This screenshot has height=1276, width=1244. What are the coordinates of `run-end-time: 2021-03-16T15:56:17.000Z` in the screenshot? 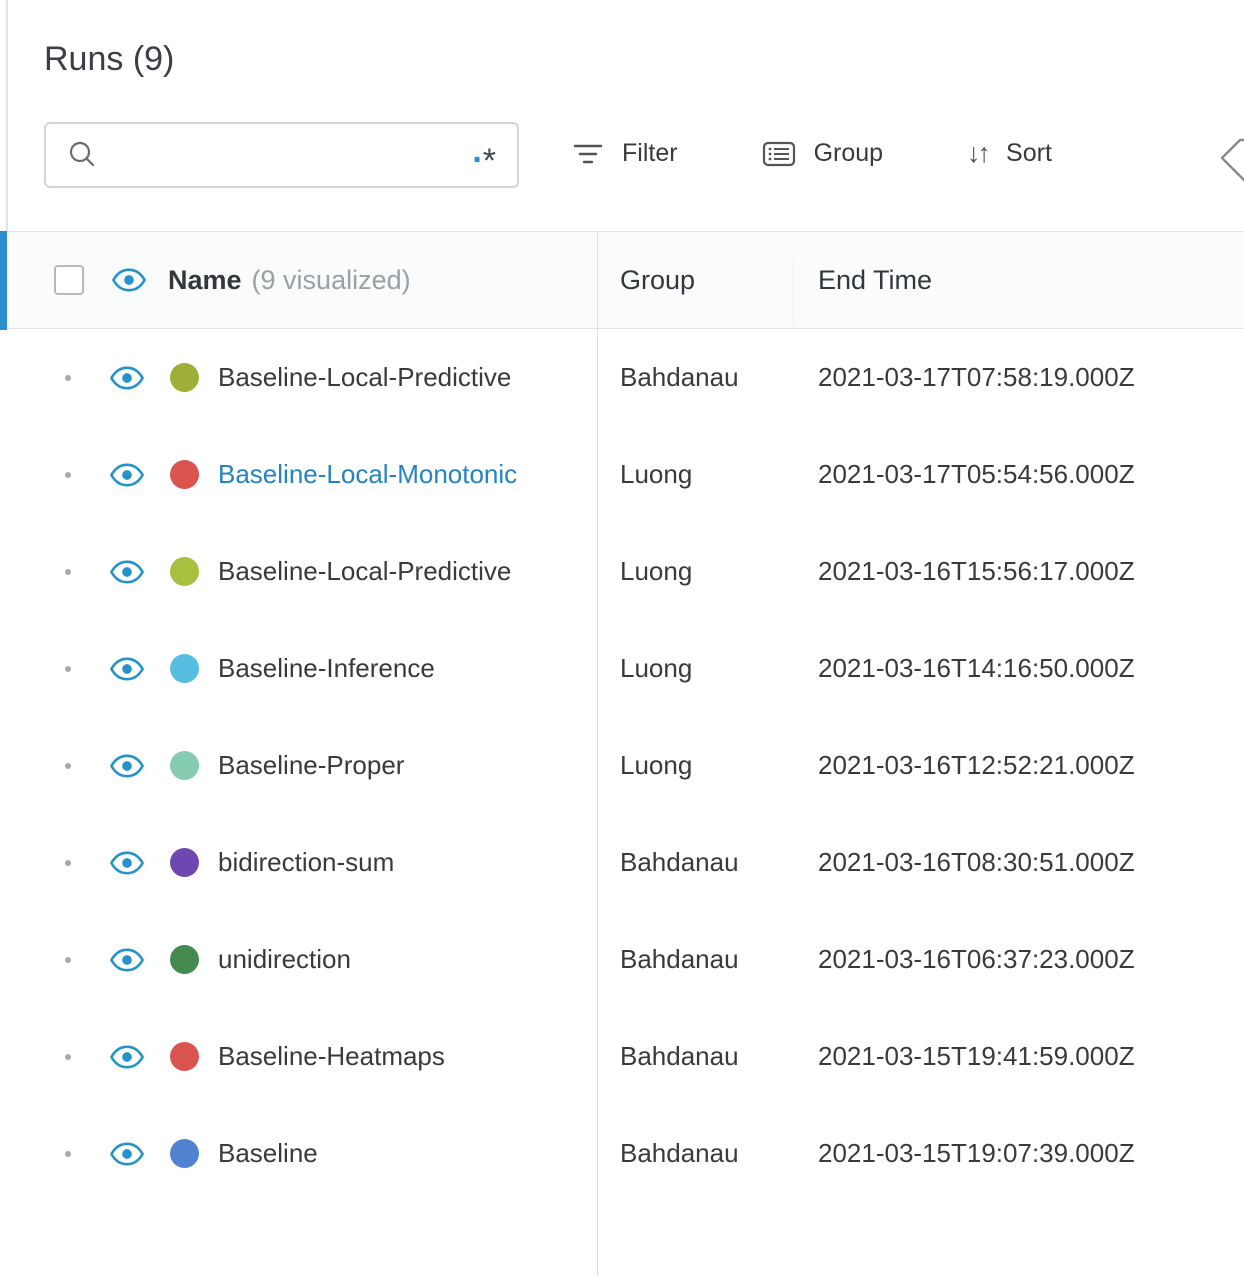 It's located at (976, 571).